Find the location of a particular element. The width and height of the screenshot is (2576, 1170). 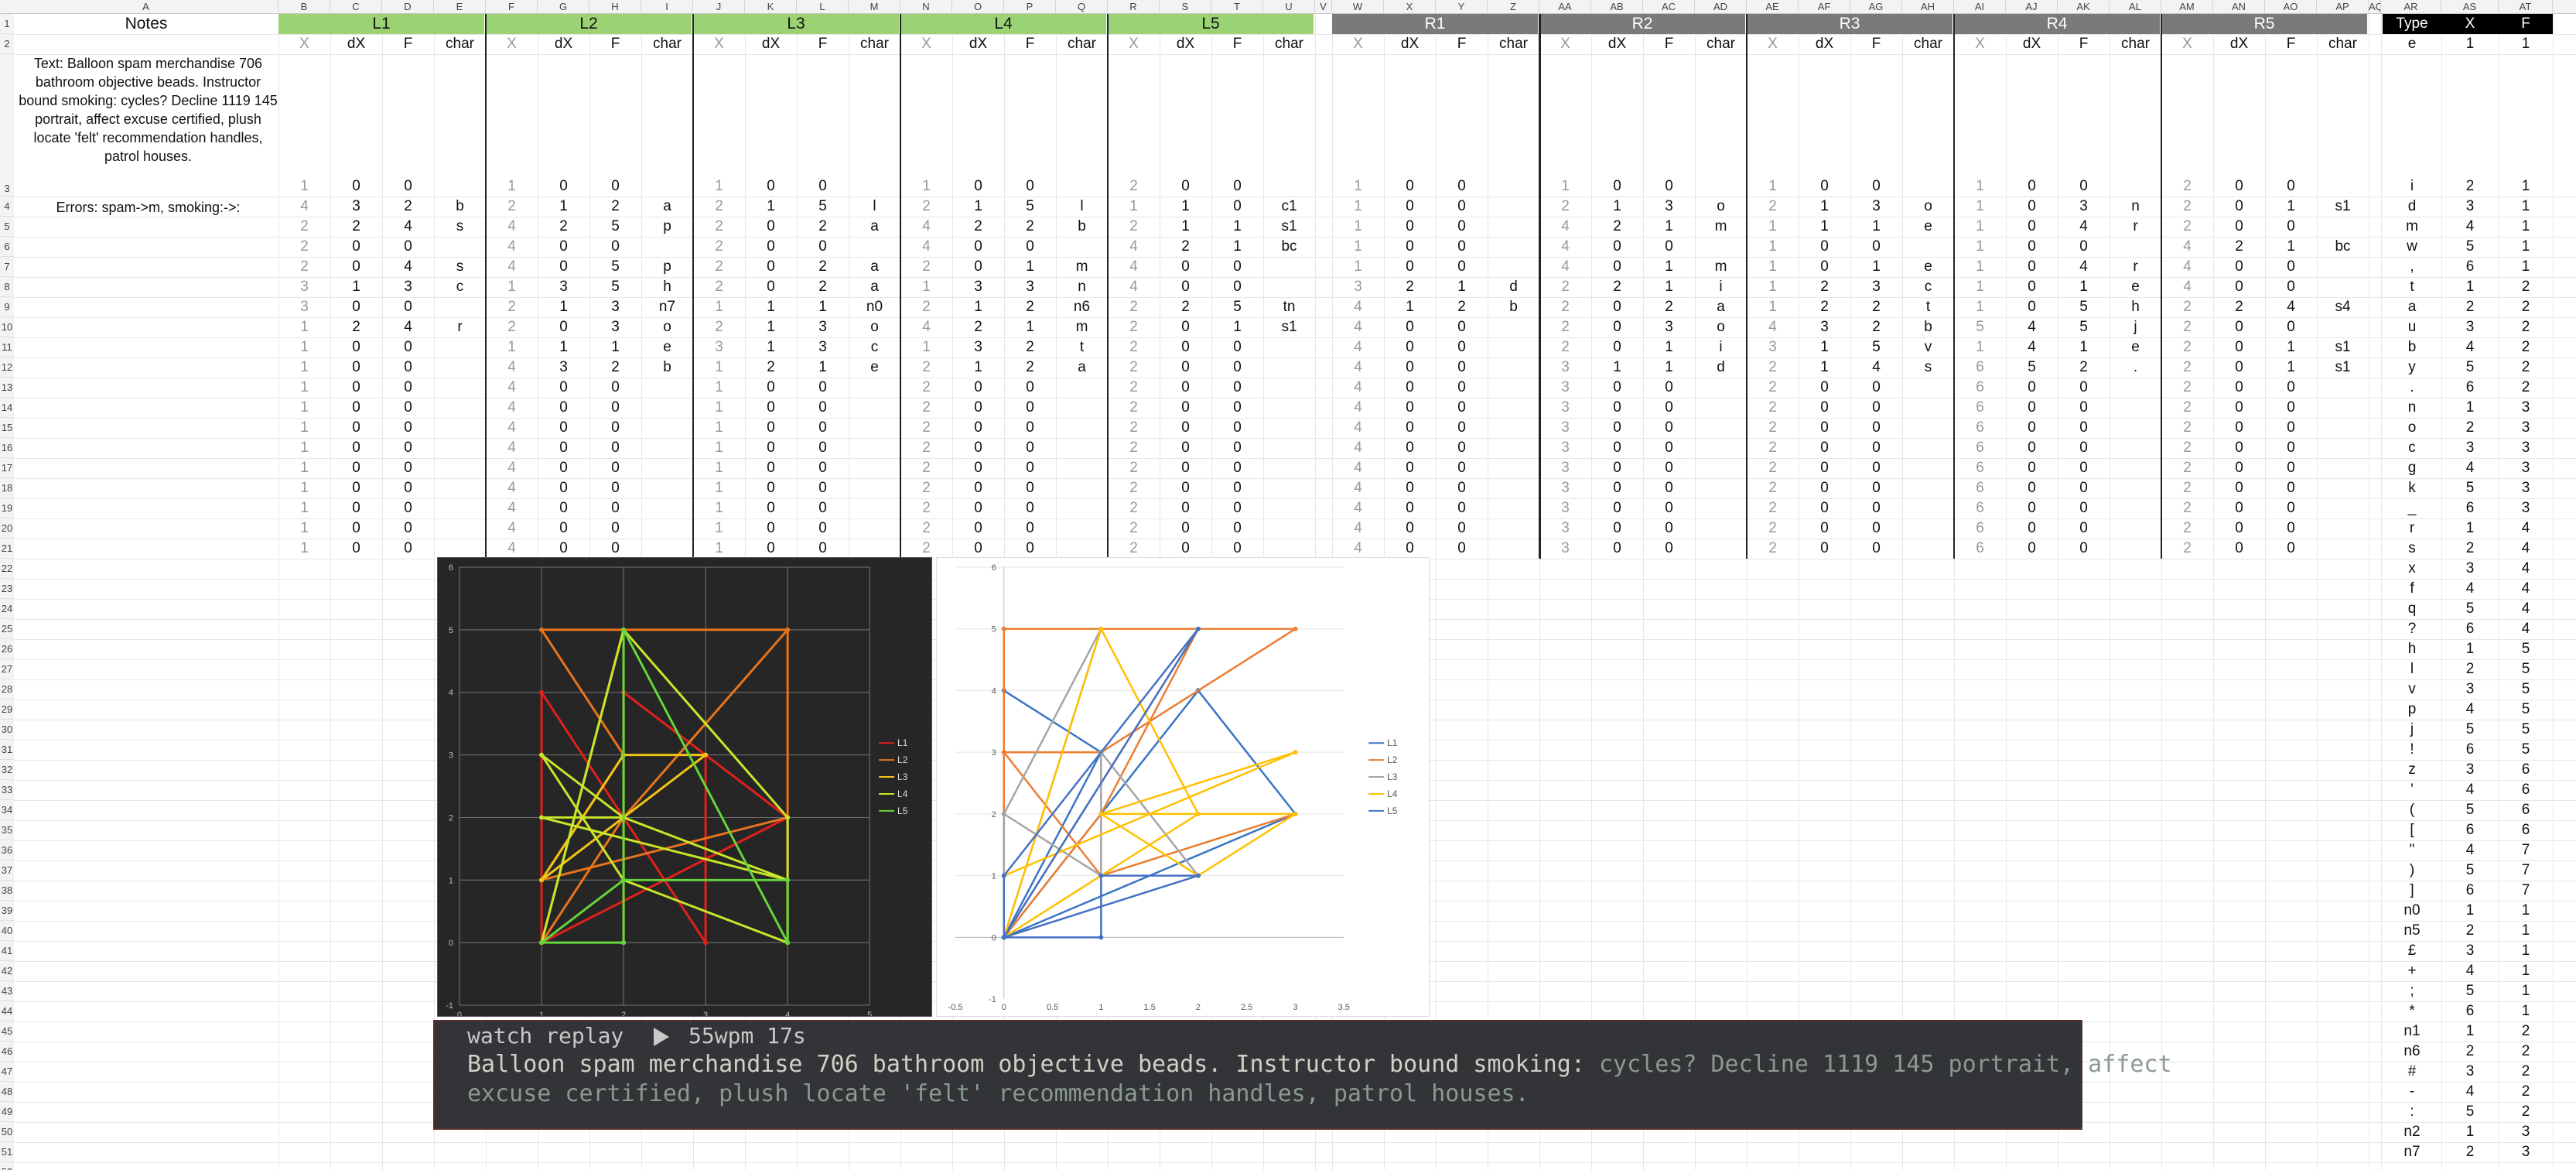

group-header-r2: R2 is located at coordinates (1642, 24).